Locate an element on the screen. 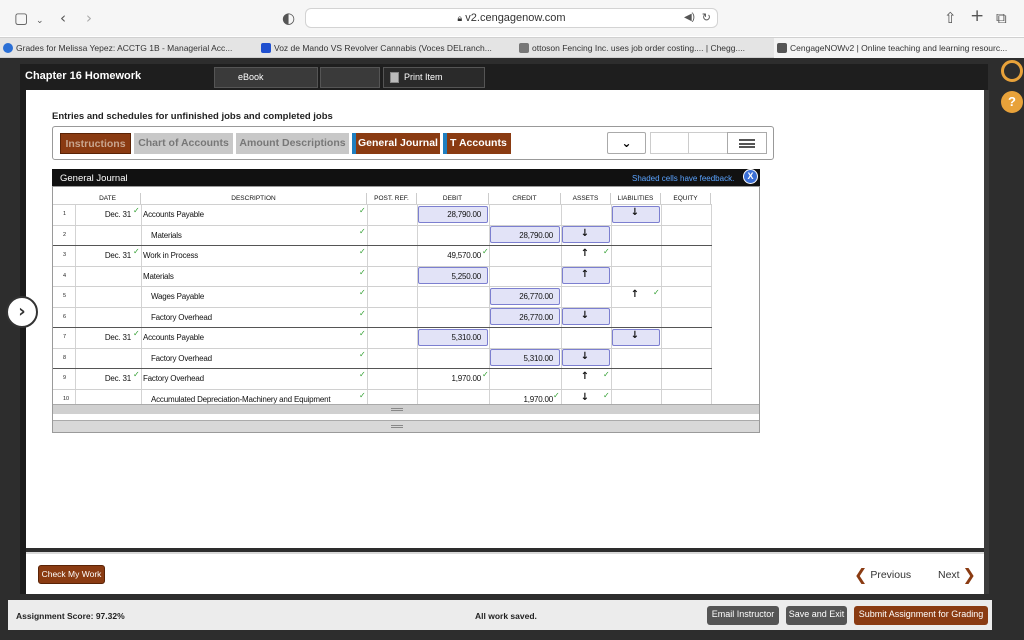 The image size is (1024, 640). t-accounts-tab: T Accounts is located at coordinates (477, 143).